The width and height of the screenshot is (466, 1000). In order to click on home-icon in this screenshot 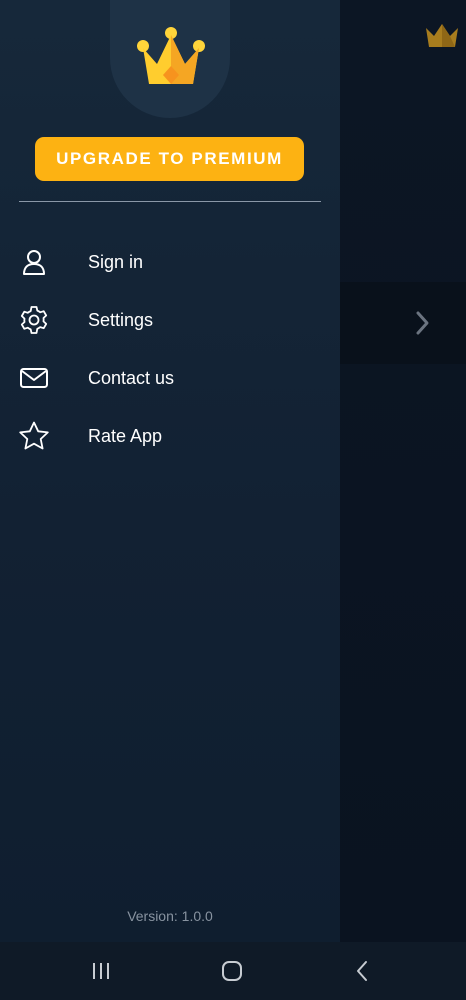, I will do `click(232, 971)`.